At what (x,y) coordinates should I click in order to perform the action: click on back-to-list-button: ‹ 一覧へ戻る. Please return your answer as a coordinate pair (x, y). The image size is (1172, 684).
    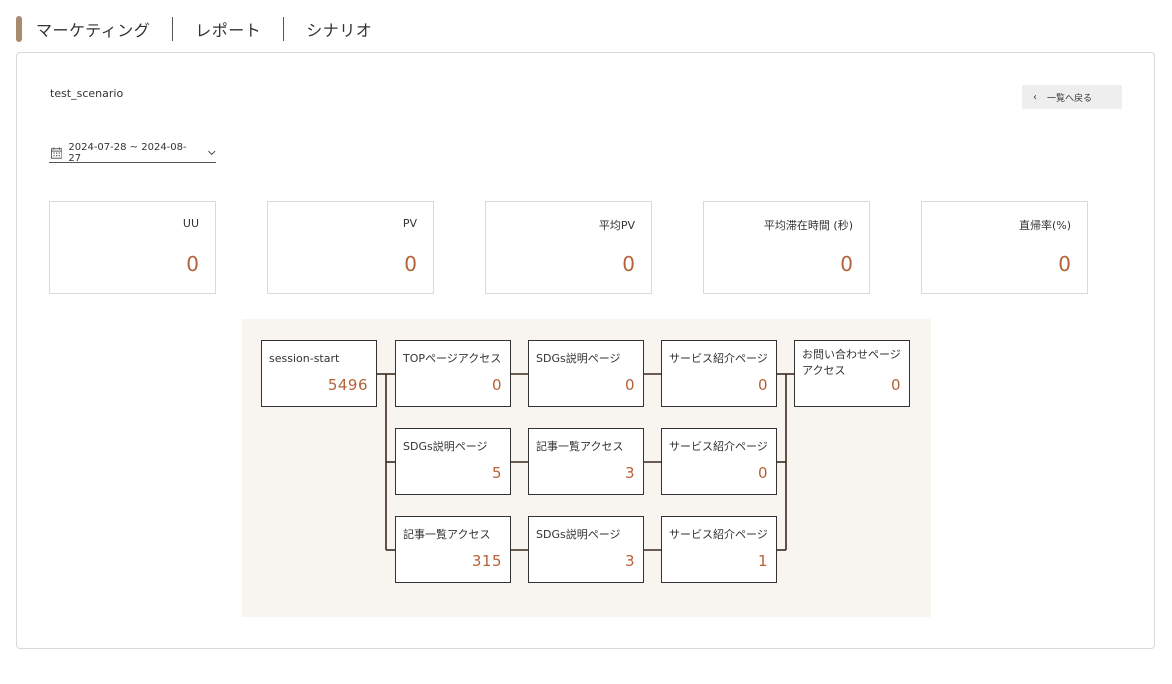
    Looking at the image, I should click on (1072, 97).